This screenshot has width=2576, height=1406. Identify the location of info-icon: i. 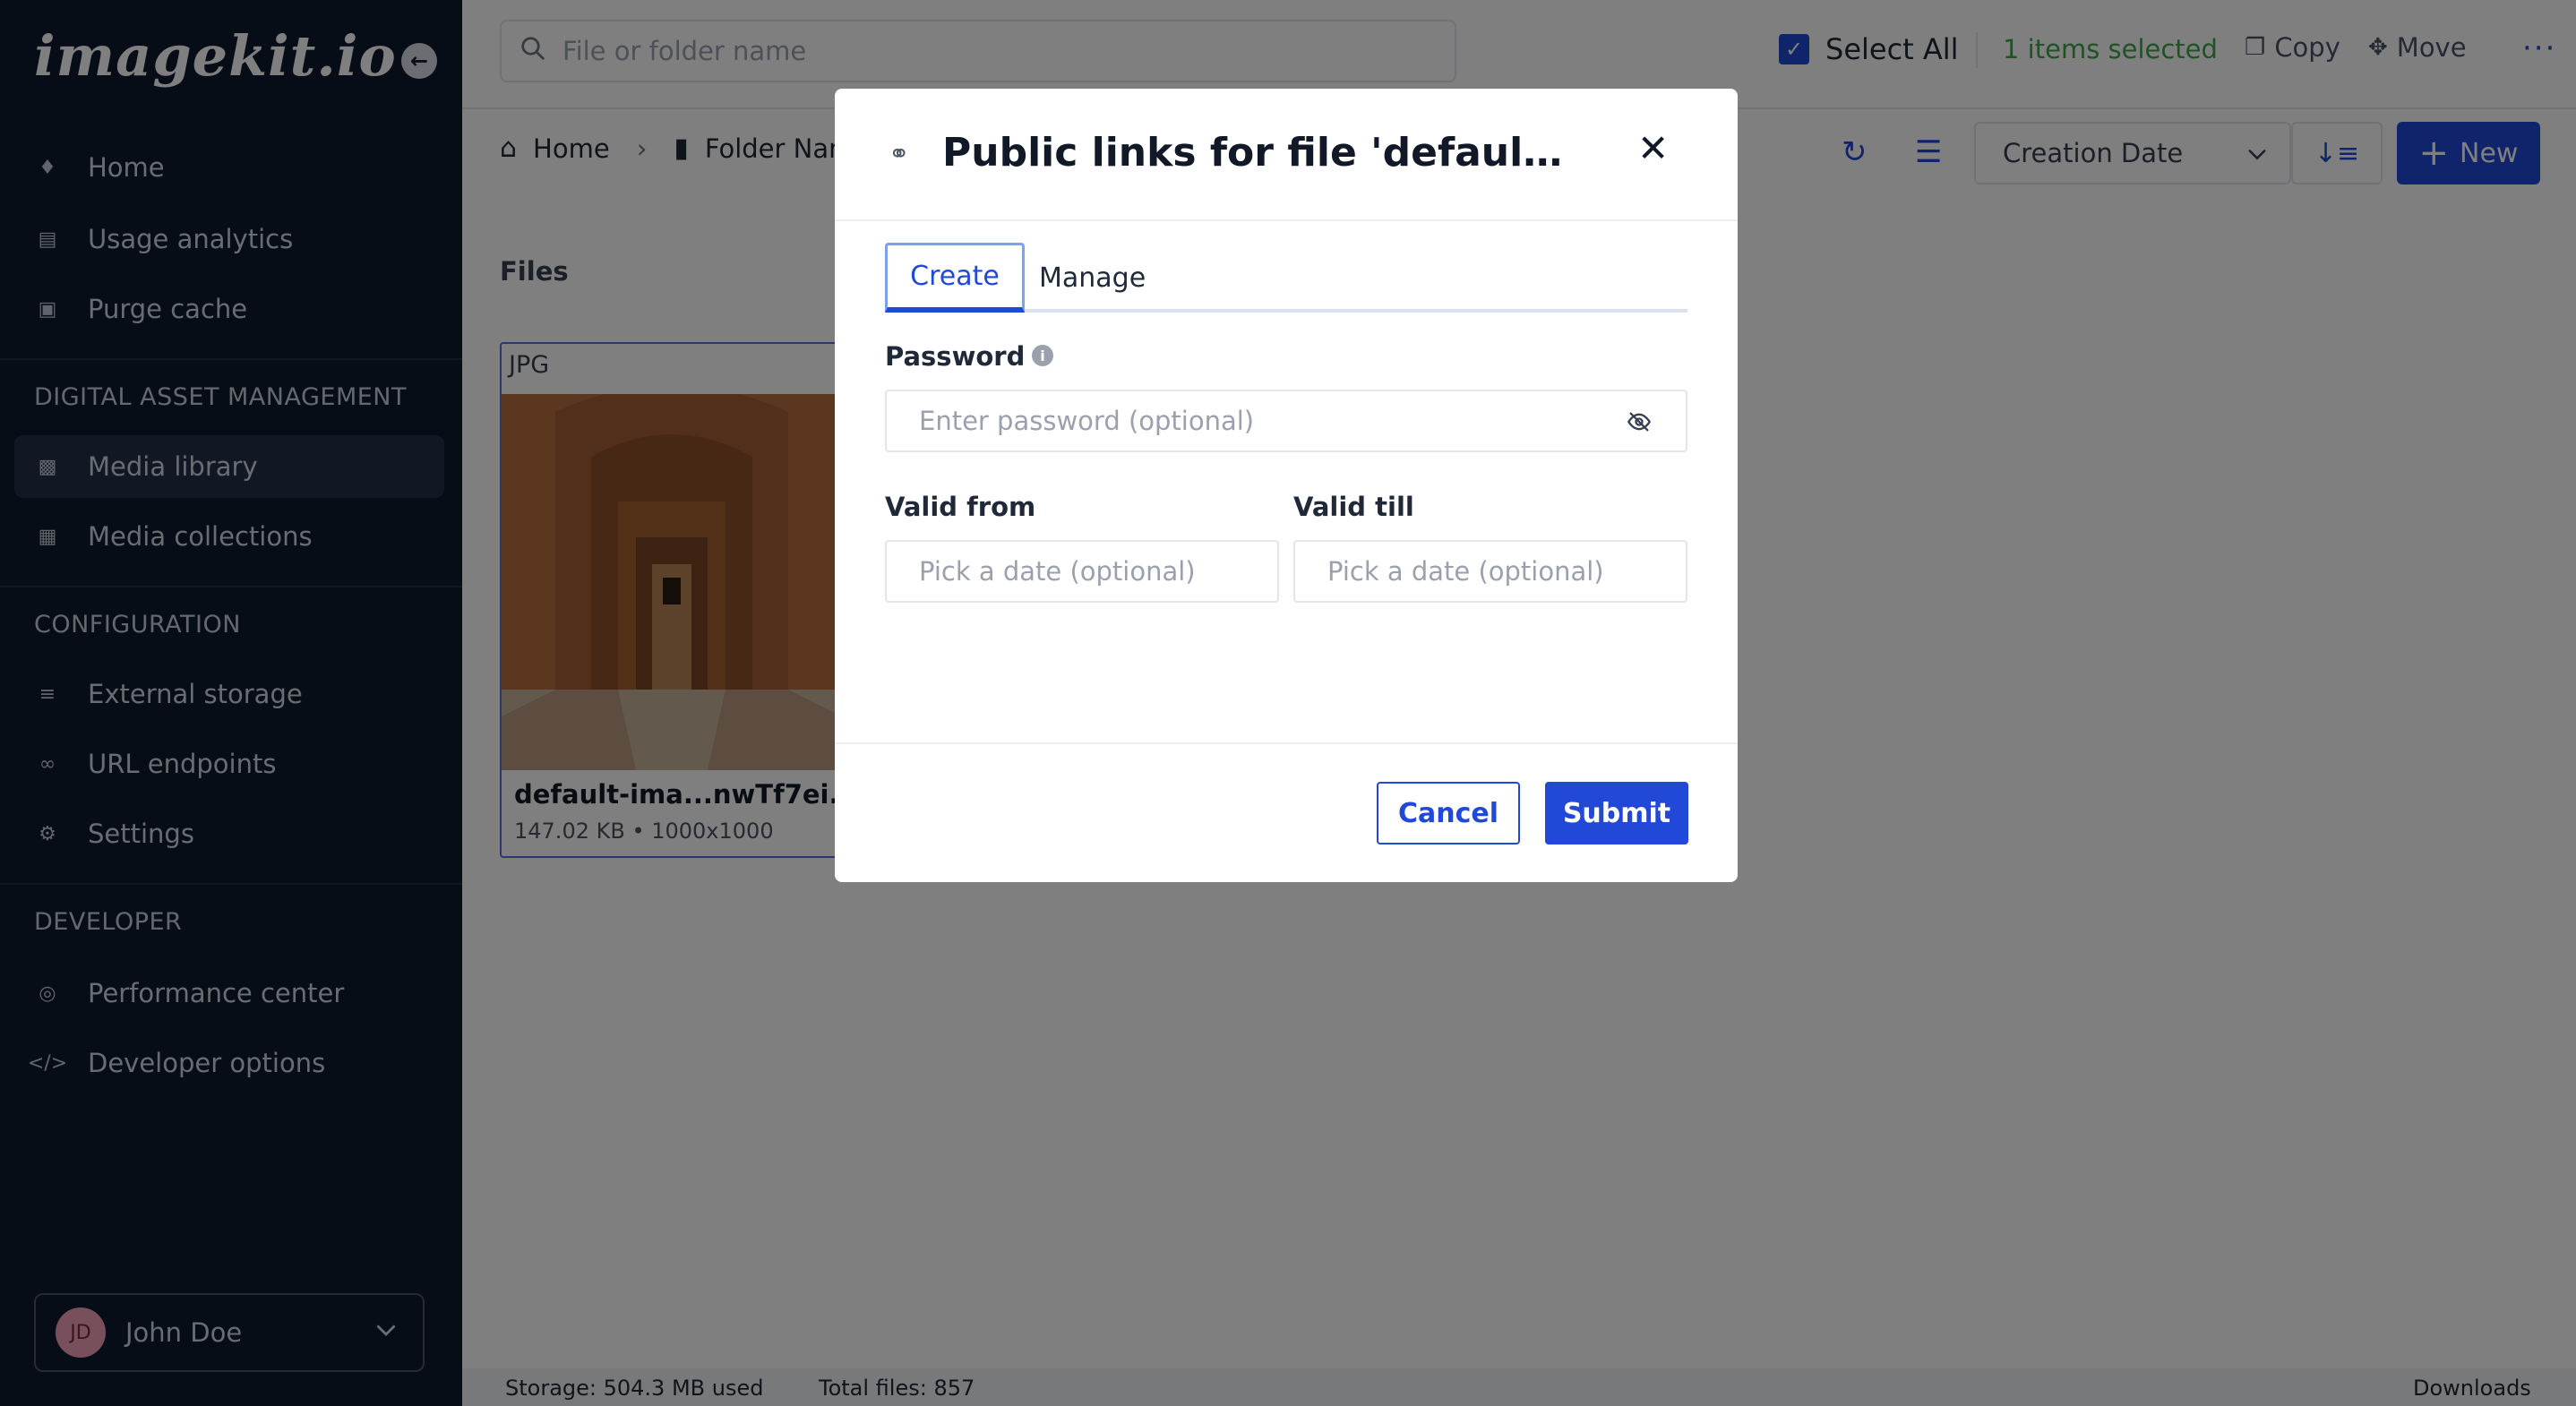
(1042, 355).